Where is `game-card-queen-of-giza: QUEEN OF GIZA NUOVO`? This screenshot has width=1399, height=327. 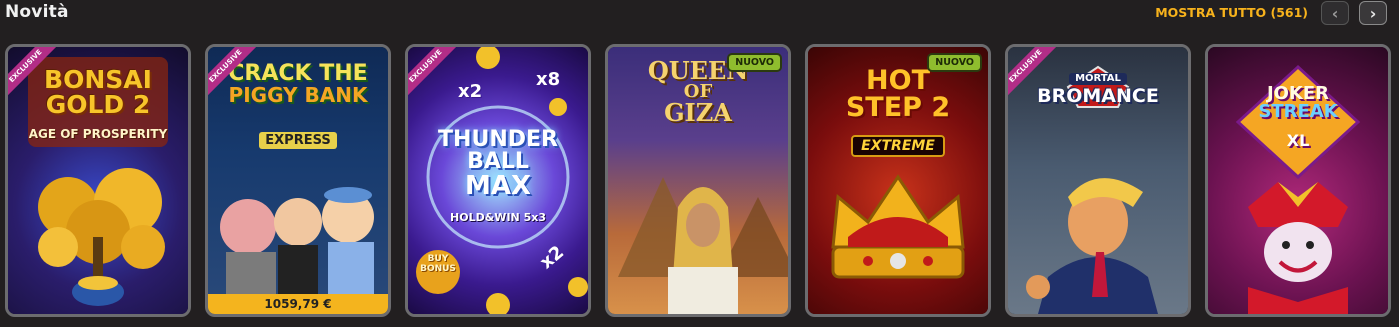
game-card-queen-of-giza: QUEEN OF GIZA NUOVO is located at coordinates (698, 180).